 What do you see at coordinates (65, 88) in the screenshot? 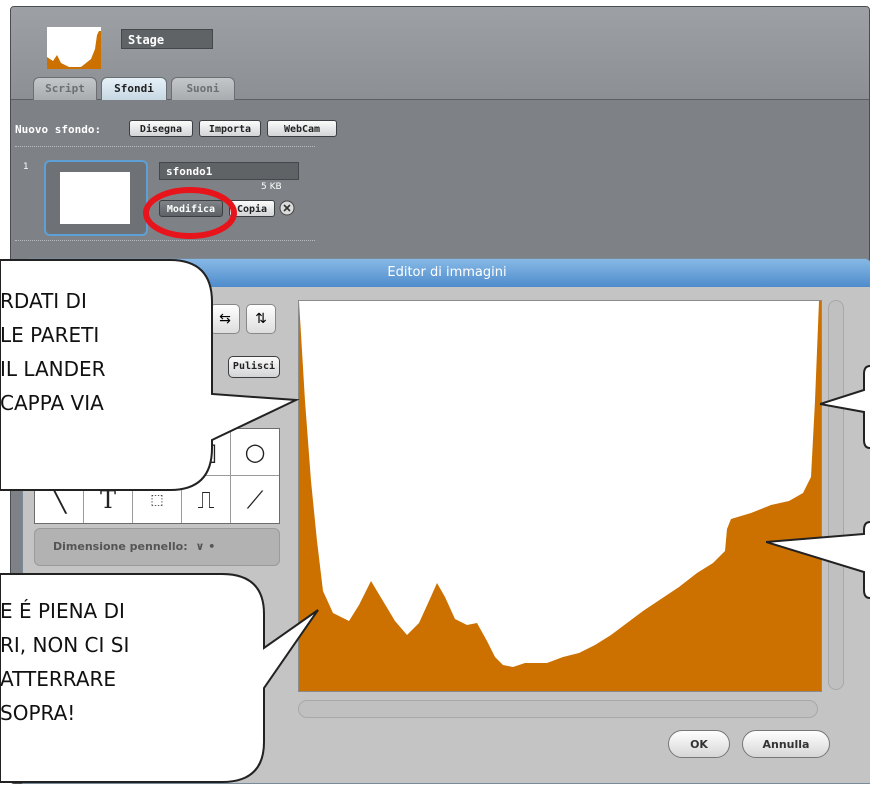
I see `tab-script: Script` at bounding box center [65, 88].